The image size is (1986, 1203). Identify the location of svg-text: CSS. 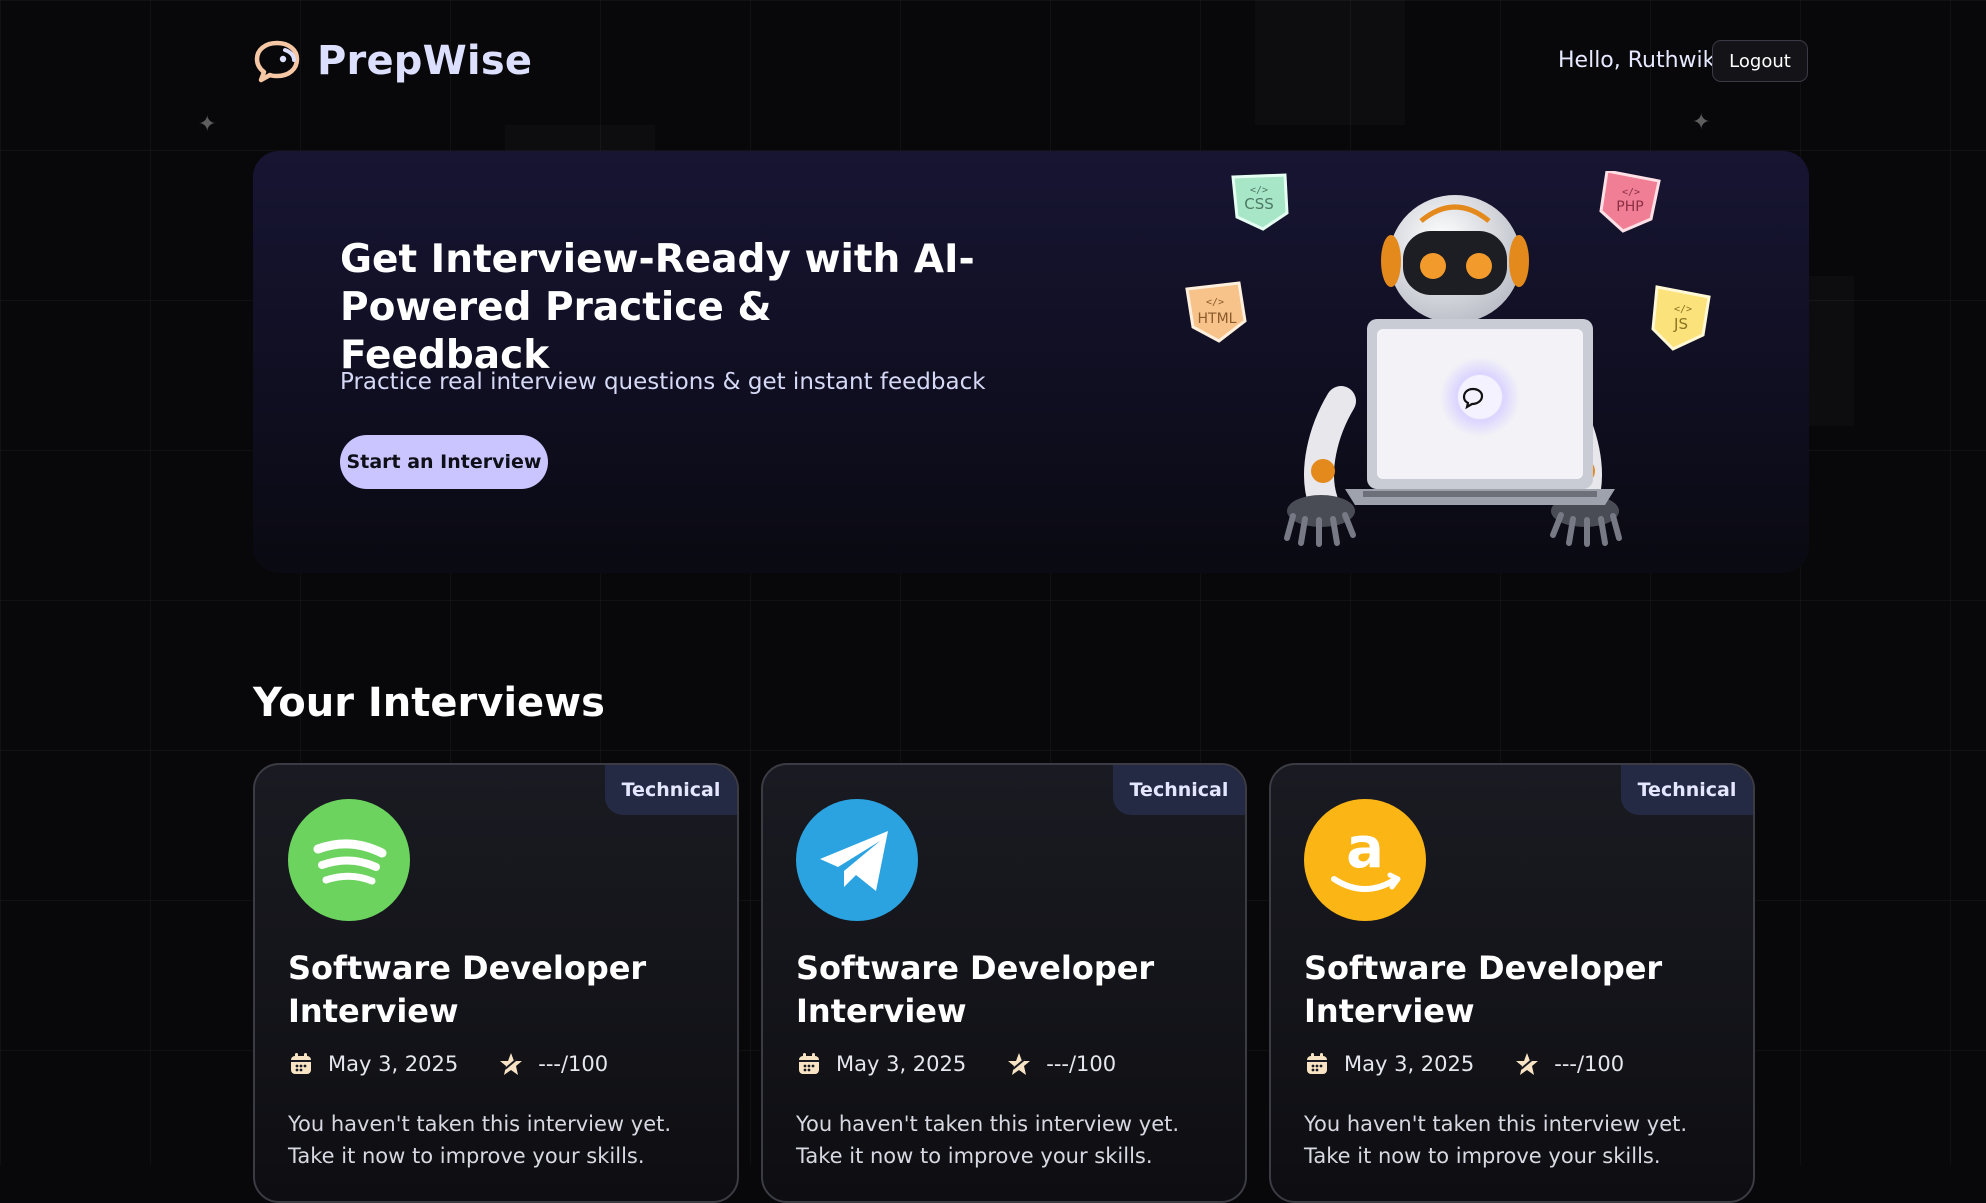
(1259, 204).